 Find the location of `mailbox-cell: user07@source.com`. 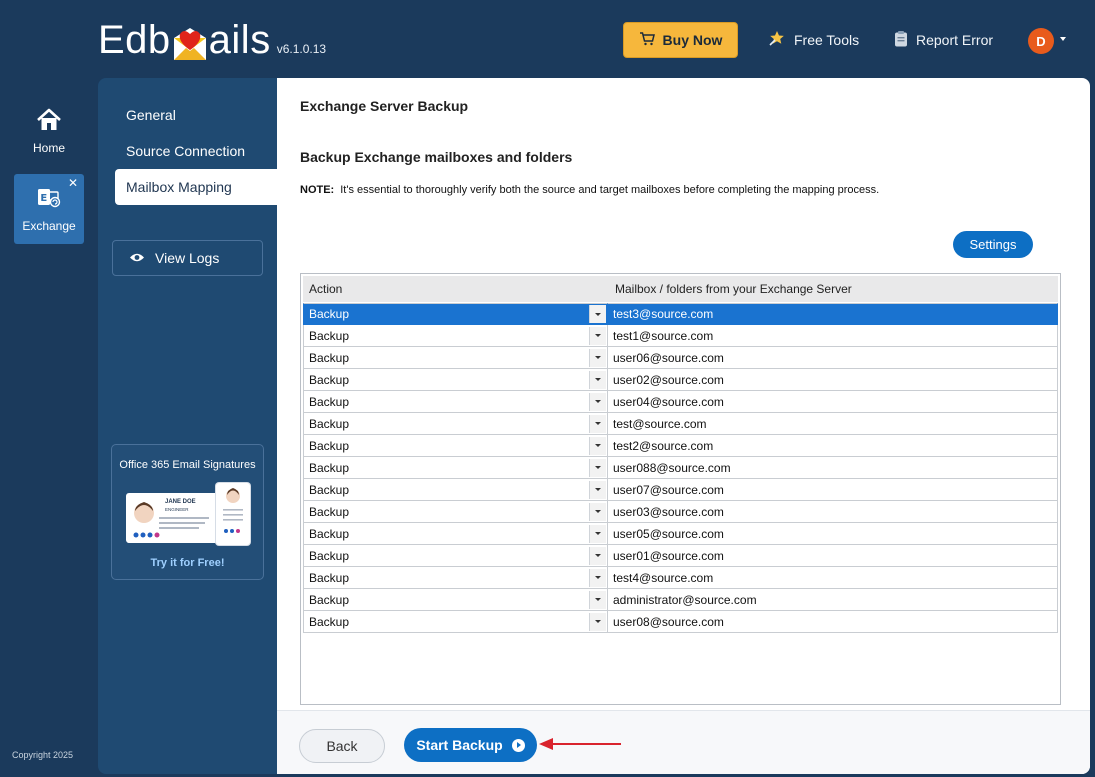

mailbox-cell: user07@source.com is located at coordinates (833, 490).